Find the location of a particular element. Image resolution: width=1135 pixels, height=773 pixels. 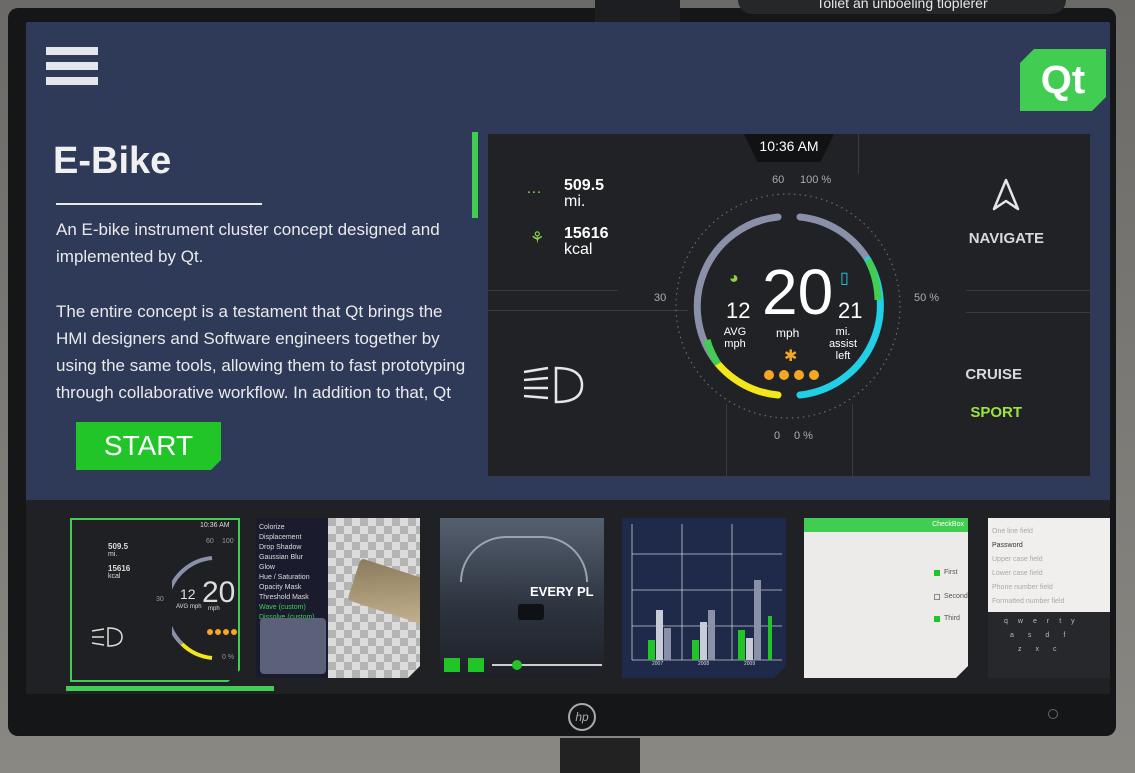

key-d: d is located at coordinates (1054, 635).